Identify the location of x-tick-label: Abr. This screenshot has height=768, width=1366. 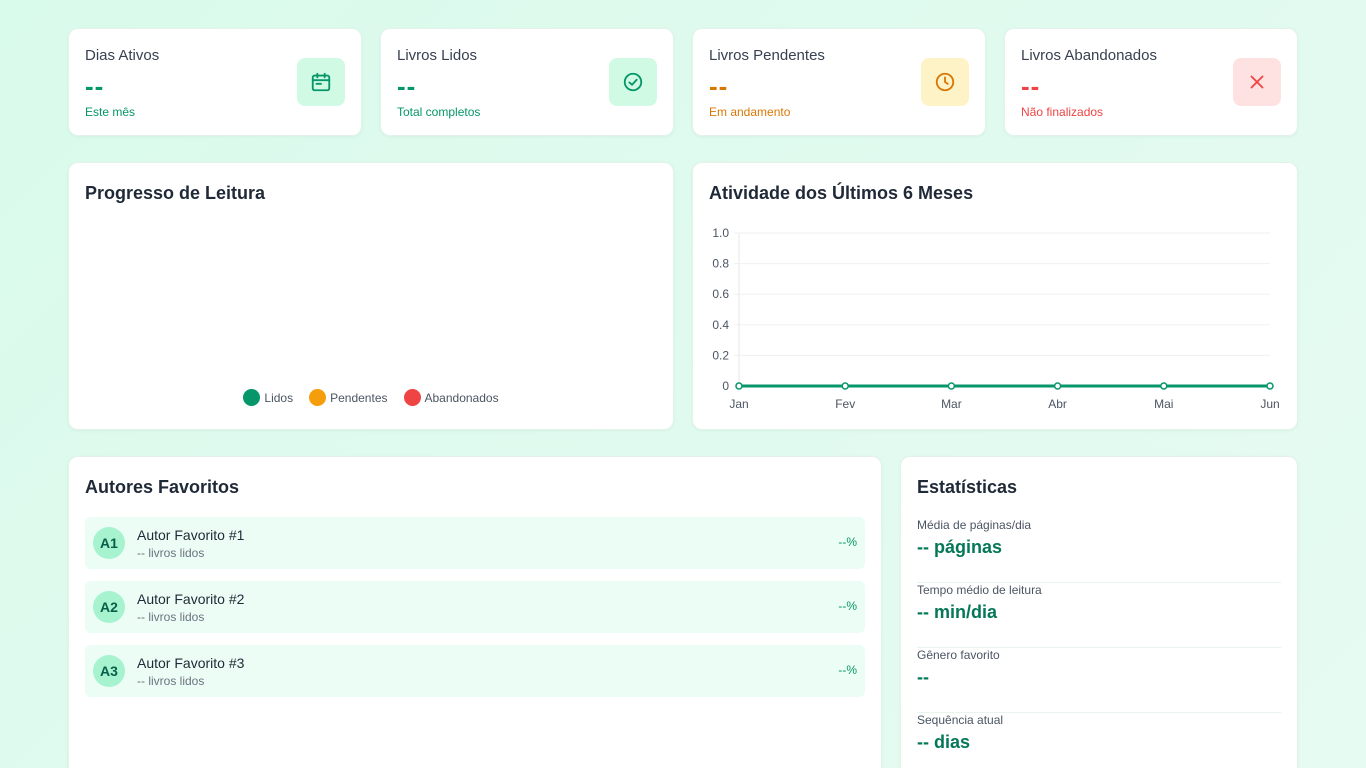
(1057, 404).